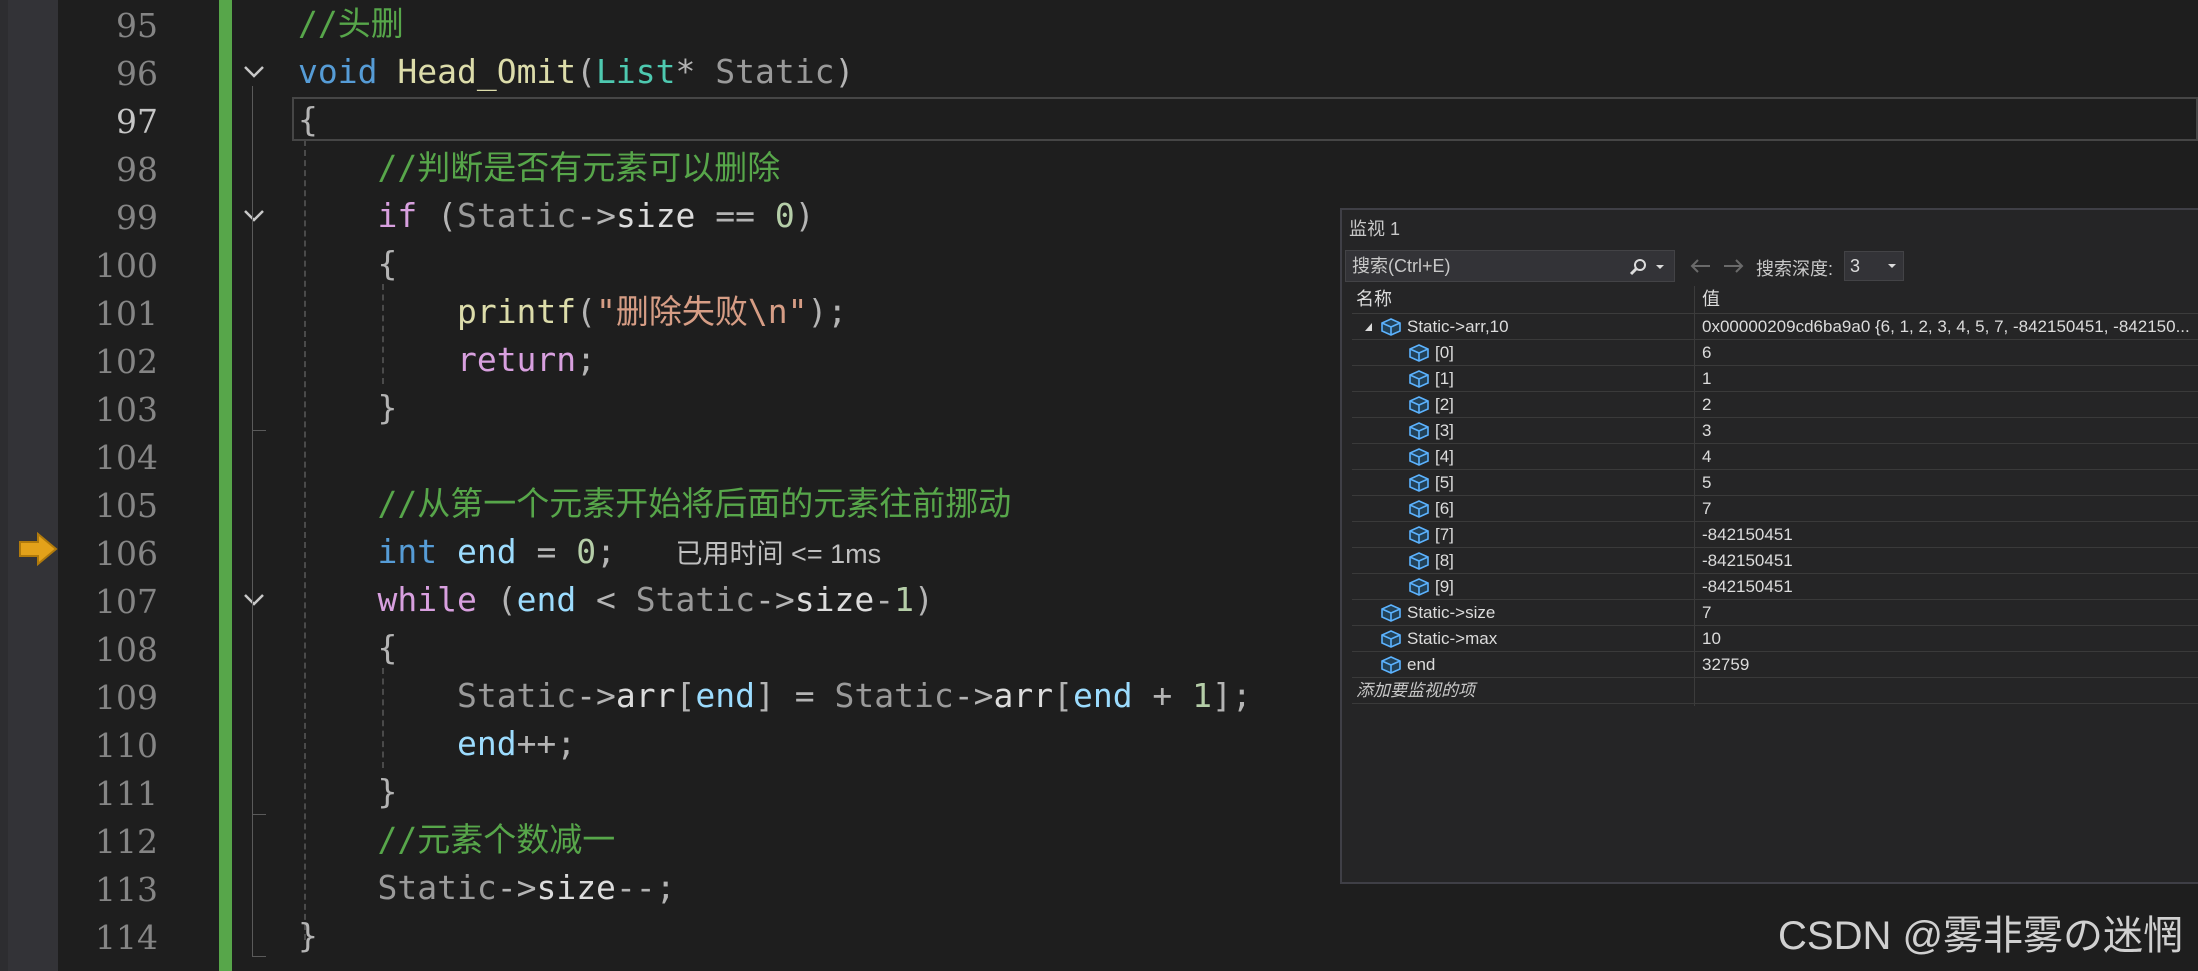 This screenshot has width=2198, height=971. What do you see at coordinates (596, 215) in the screenshot?
I see `code-line-99: if (Static->size == 0)` at bounding box center [596, 215].